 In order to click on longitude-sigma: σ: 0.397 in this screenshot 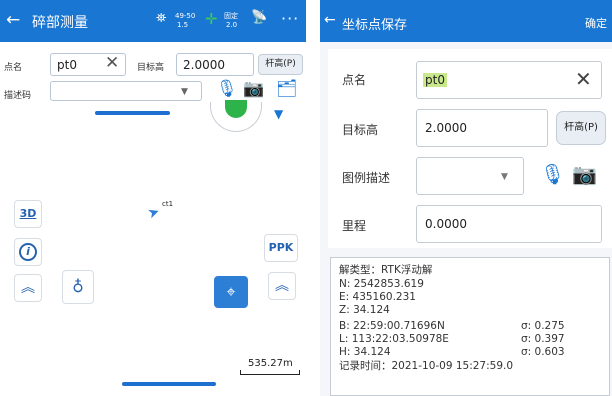, I will do `click(543, 339)`.